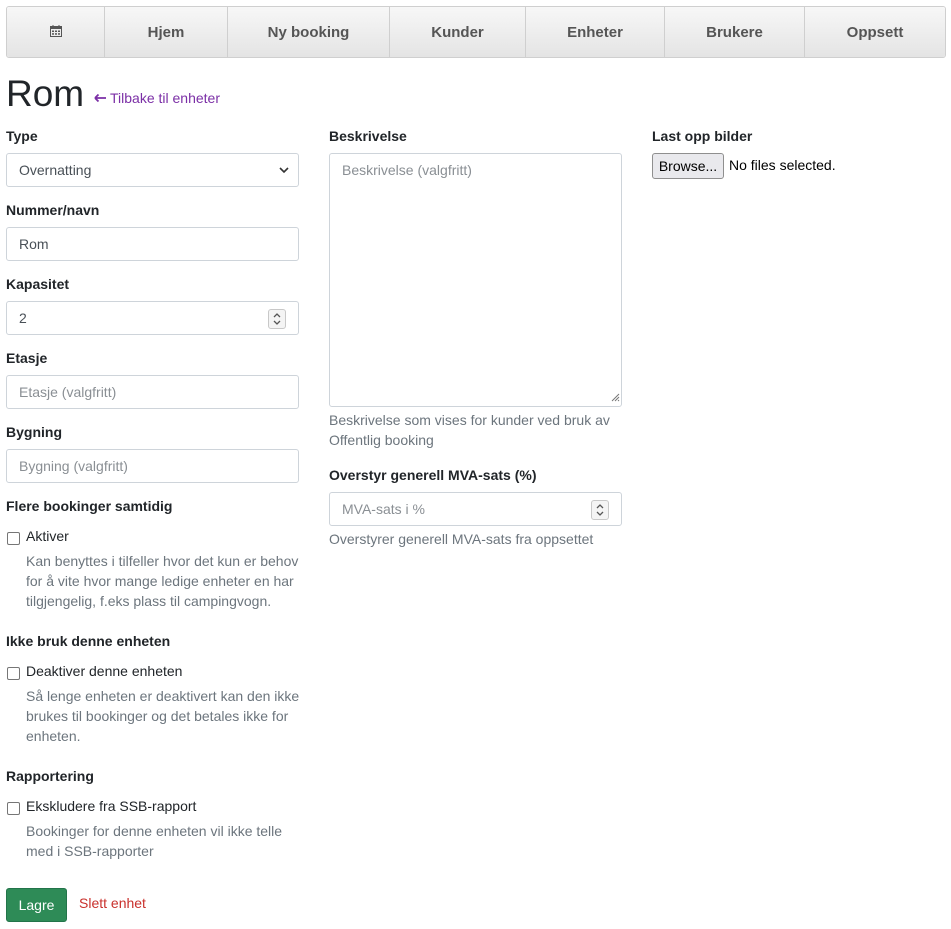  What do you see at coordinates (152, 244) in the screenshot?
I see `number-input: Rom` at bounding box center [152, 244].